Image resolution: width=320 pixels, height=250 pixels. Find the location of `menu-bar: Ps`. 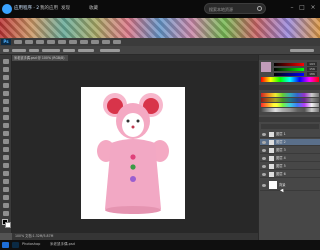

menu-bar: Ps is located at coordinates (160, 42).